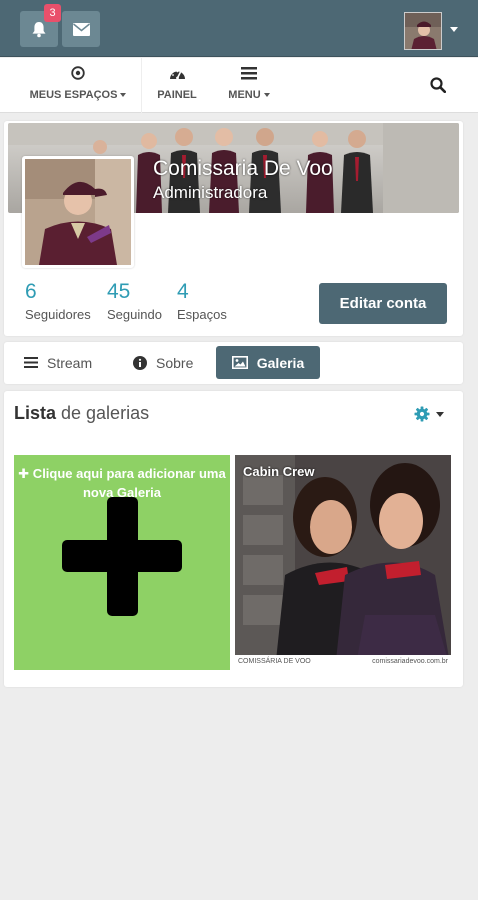 The image size is (478, 900). What do you see at coordinates (73, 95) in the screenshot?
I see `nav-label: MEUS ESPAÇOS` at bounding box center [73, 95].